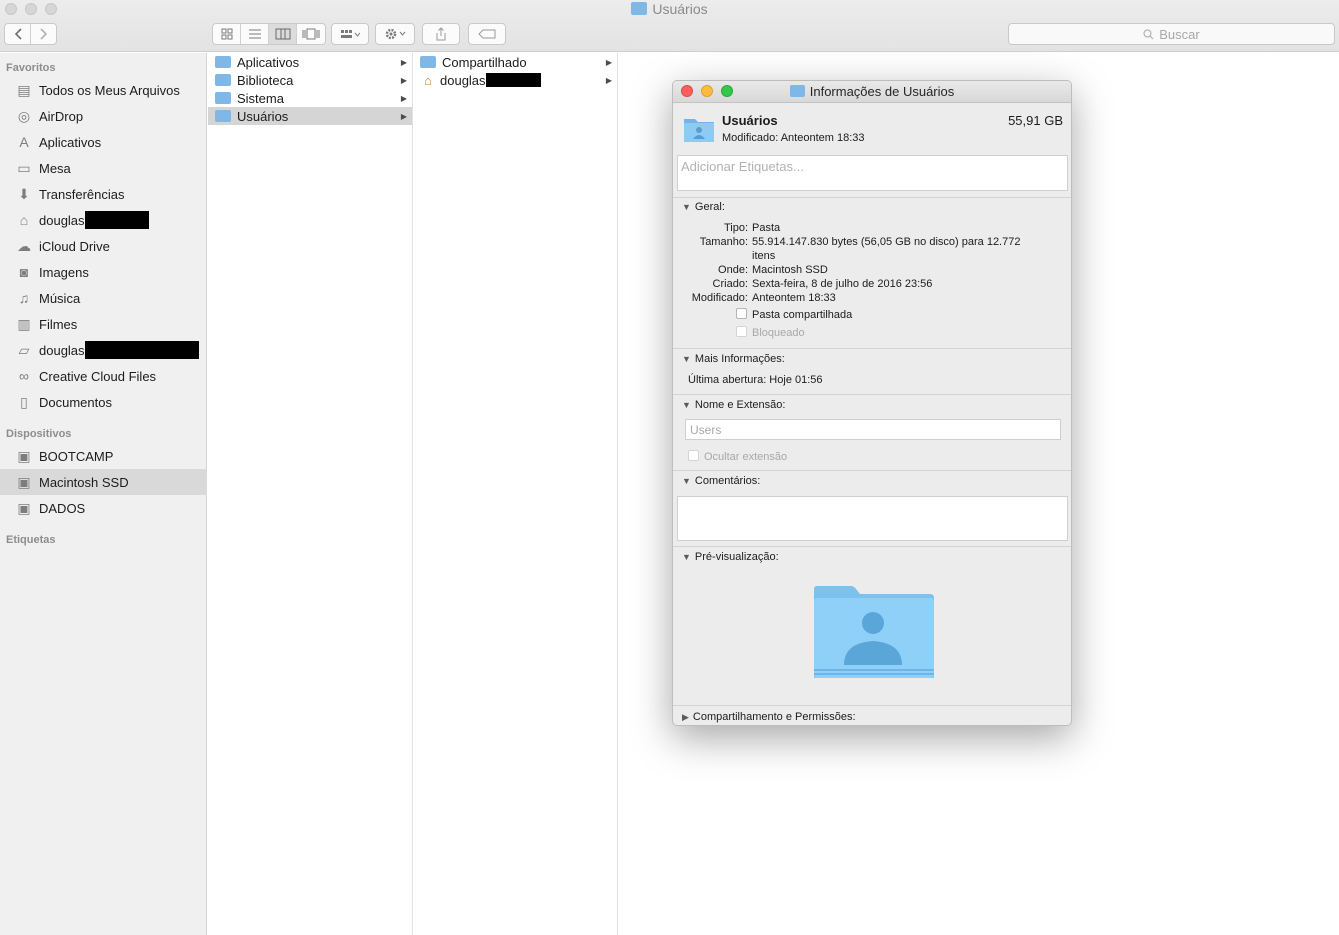 This screenshot has width=1339, height=935. What do you see at coordinates (255, 34) in the screenshot?
I see `list-view-button` at bounding box center [255, 34].